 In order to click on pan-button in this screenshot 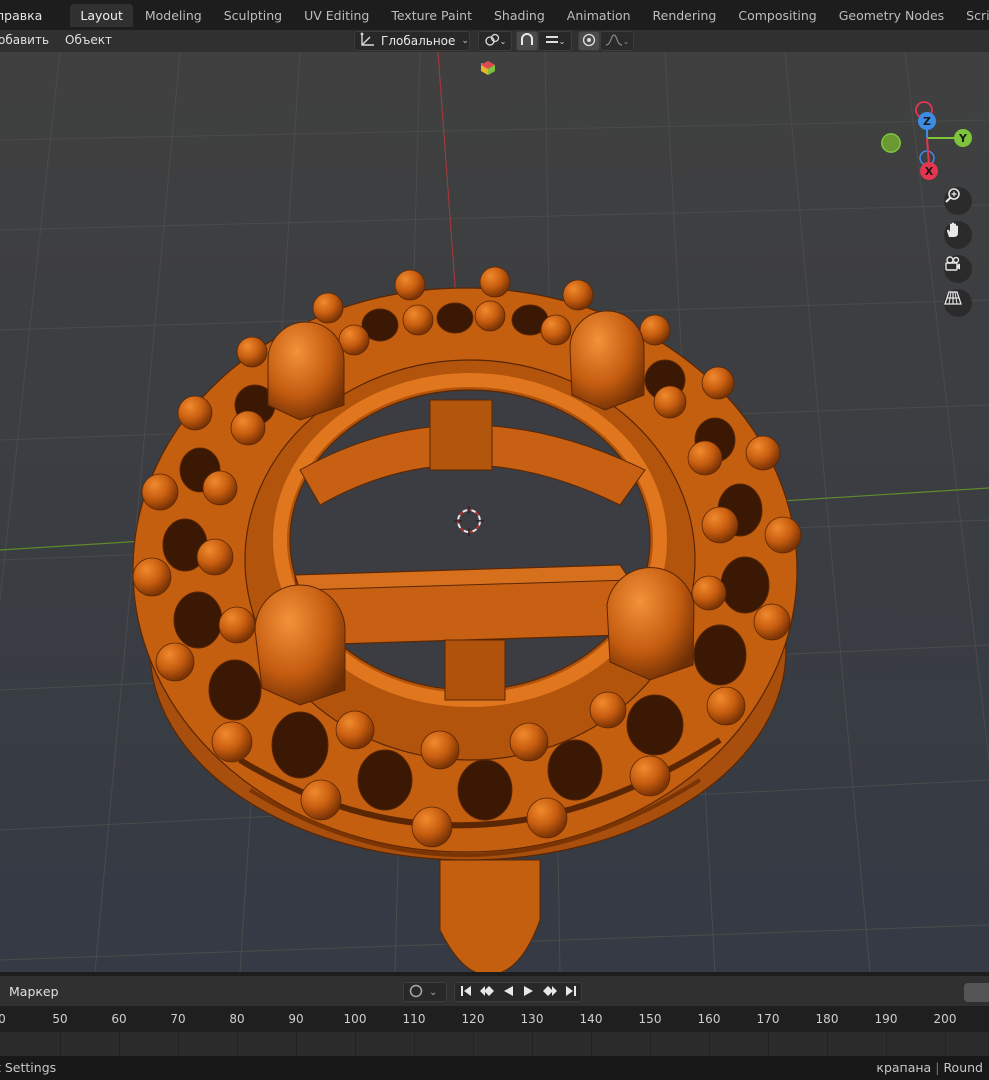, I will do `click(958, 235)`.